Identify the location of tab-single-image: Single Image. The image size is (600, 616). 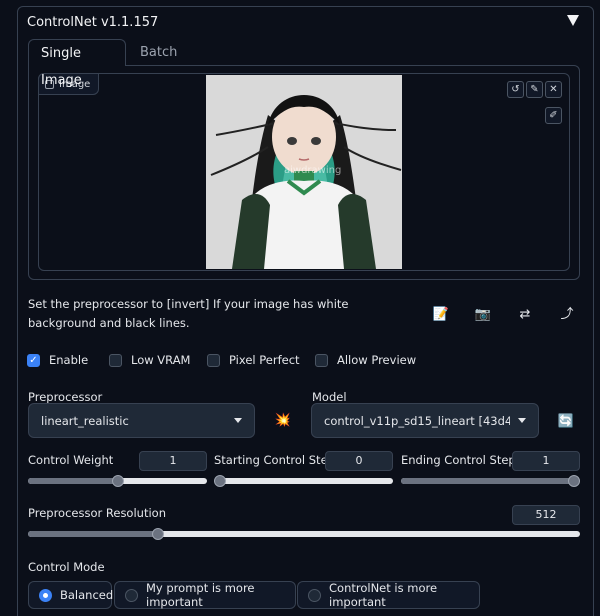
(77, 63).